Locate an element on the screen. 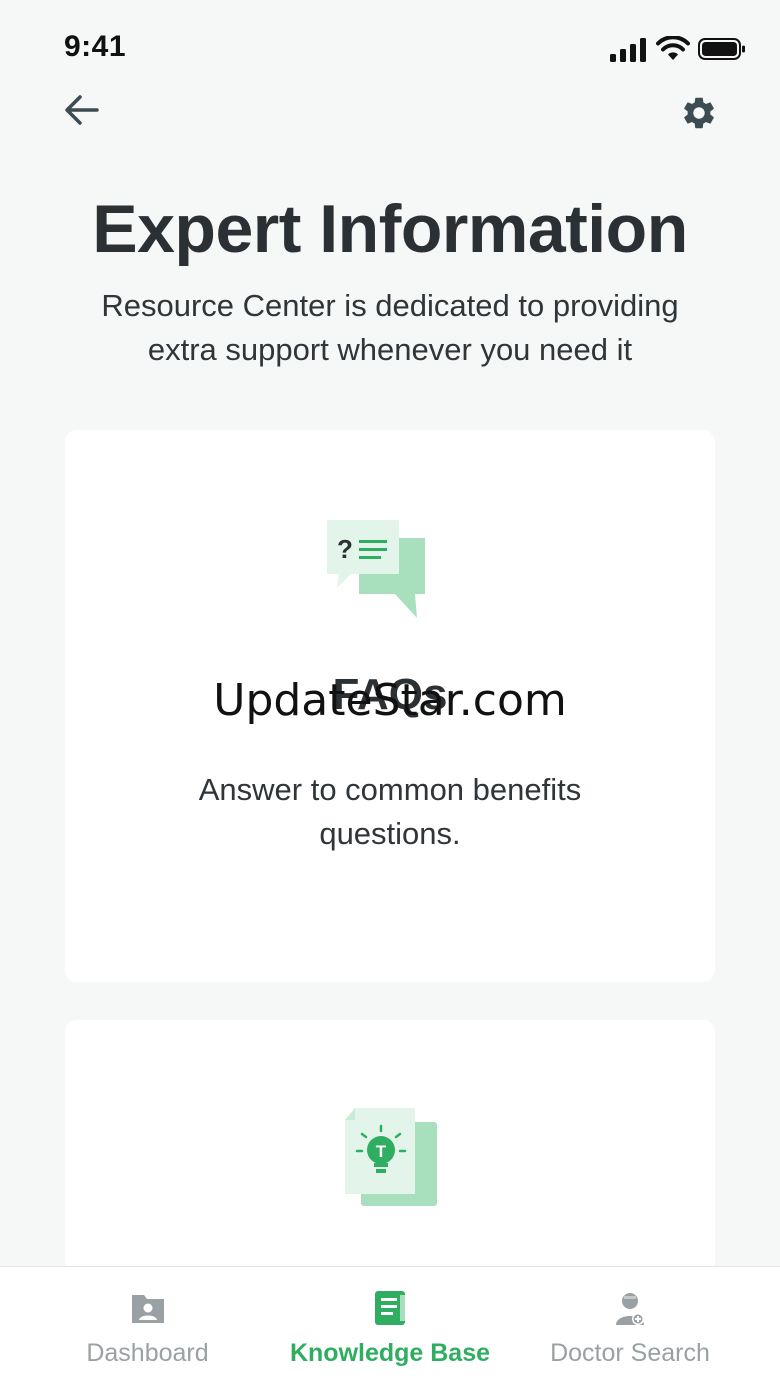 The height and width of the screenshot is (1387, 780). folder-user-icon is located at coordinates (147, 1309).